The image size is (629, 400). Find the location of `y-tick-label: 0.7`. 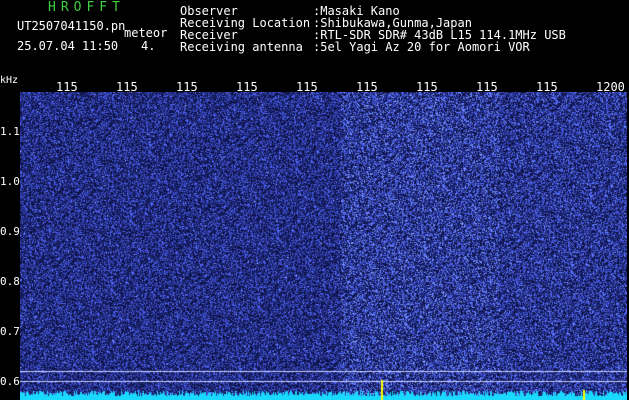

y-tick-label: 0.7 is located at coordinates (10, 331).